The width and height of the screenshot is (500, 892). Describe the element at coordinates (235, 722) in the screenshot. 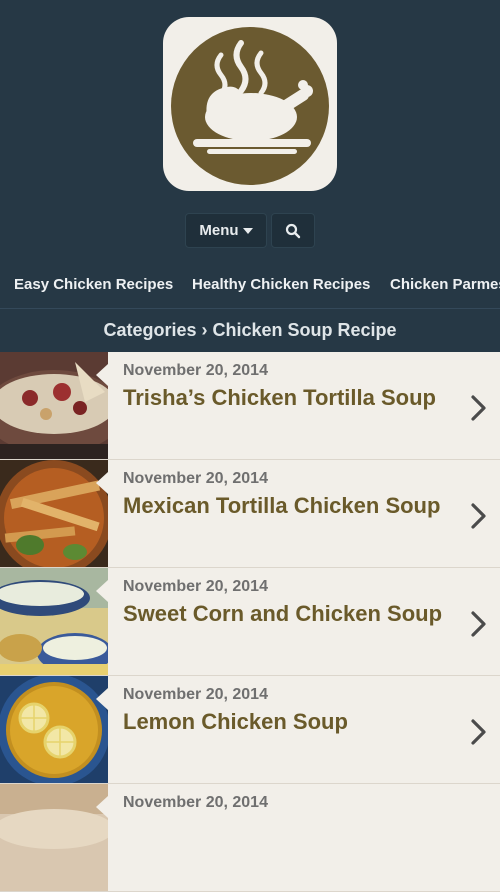

I see `post-title: Lemon Chicken Soup` at that location.